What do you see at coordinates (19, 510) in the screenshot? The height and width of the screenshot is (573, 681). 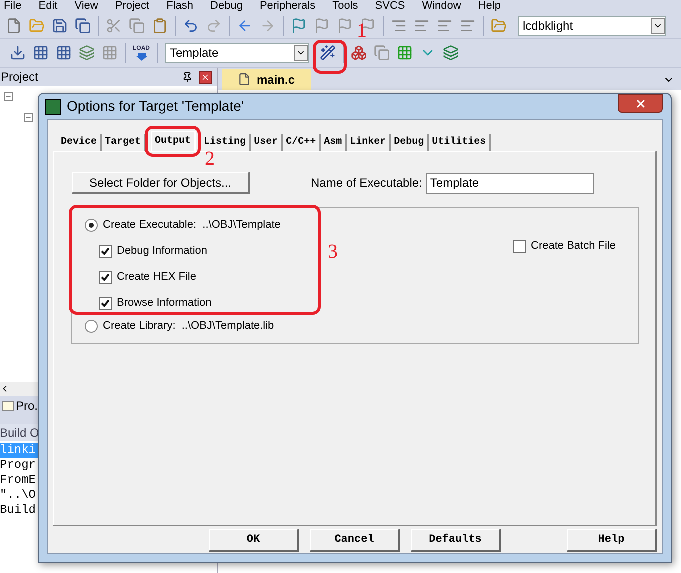 I see `output-line: Build` at bounding box center [19, 510].